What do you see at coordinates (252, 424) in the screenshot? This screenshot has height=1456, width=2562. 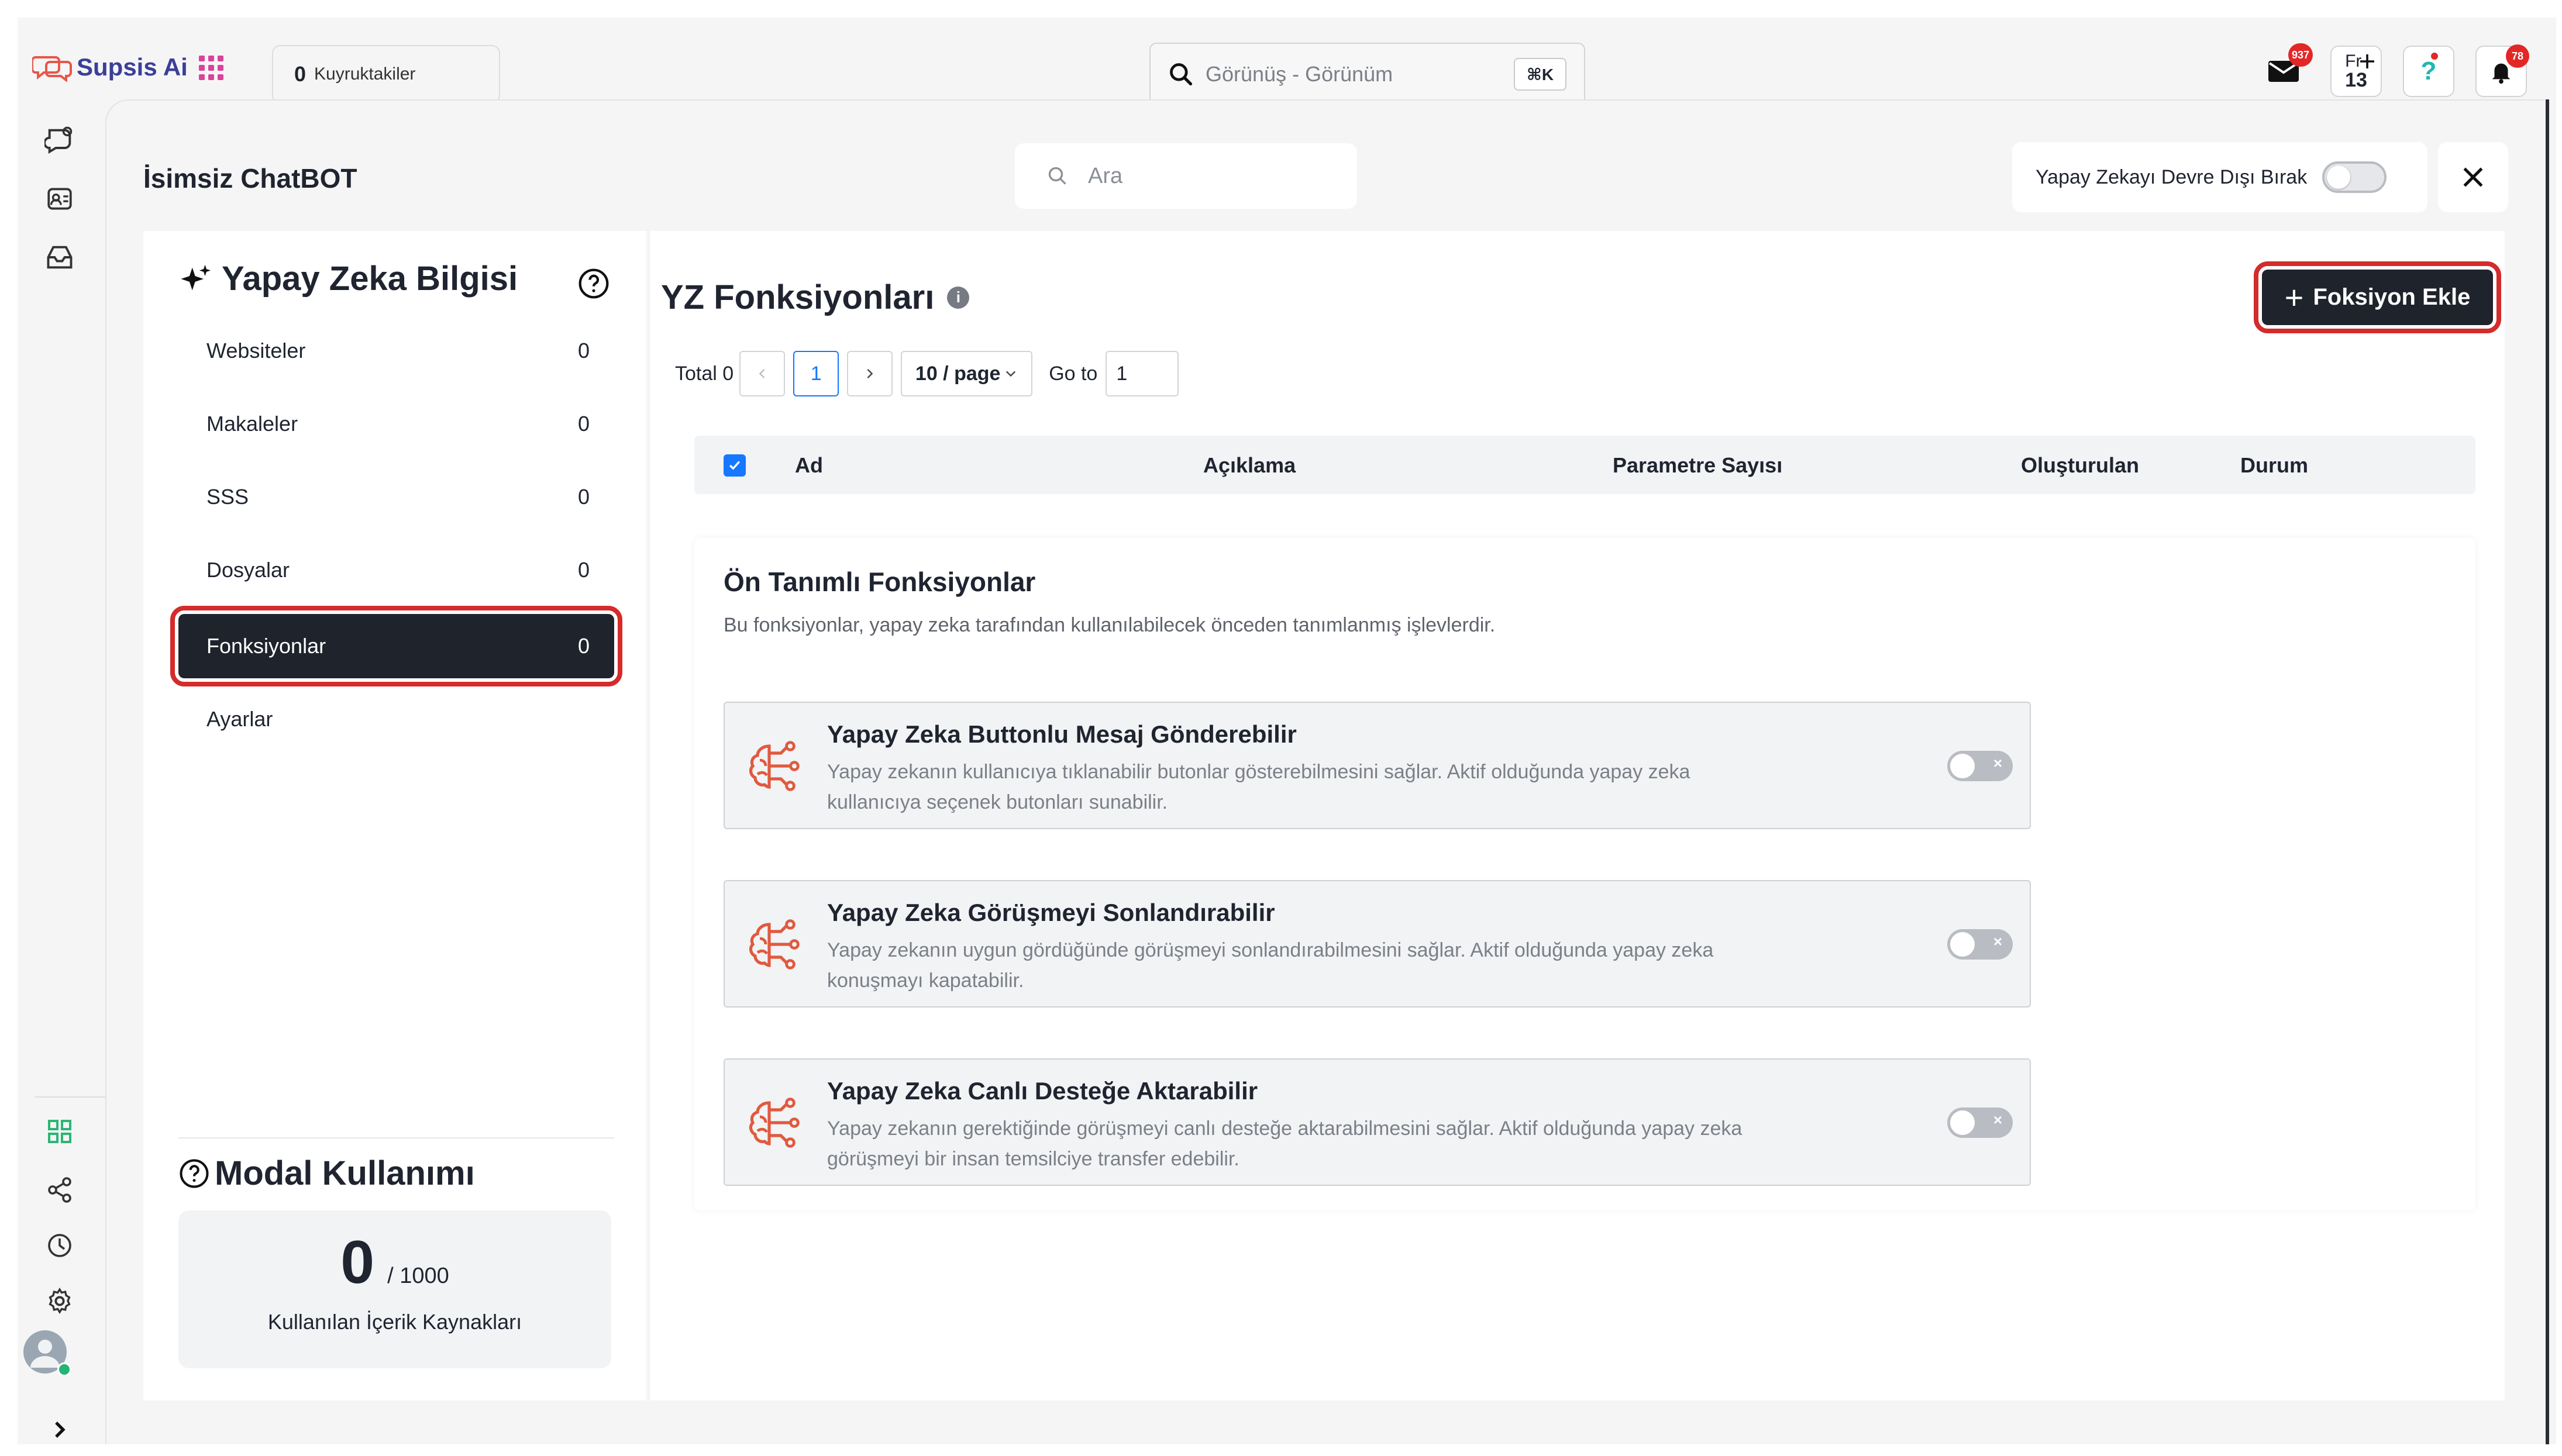 I see `knowledge-item-label: Makaleler` at bounding box center [252, 424].